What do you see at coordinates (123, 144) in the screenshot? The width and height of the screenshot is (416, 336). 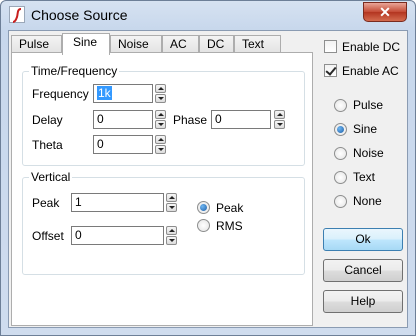 I see `theta-input: 0` at bounding box center [123, 144].